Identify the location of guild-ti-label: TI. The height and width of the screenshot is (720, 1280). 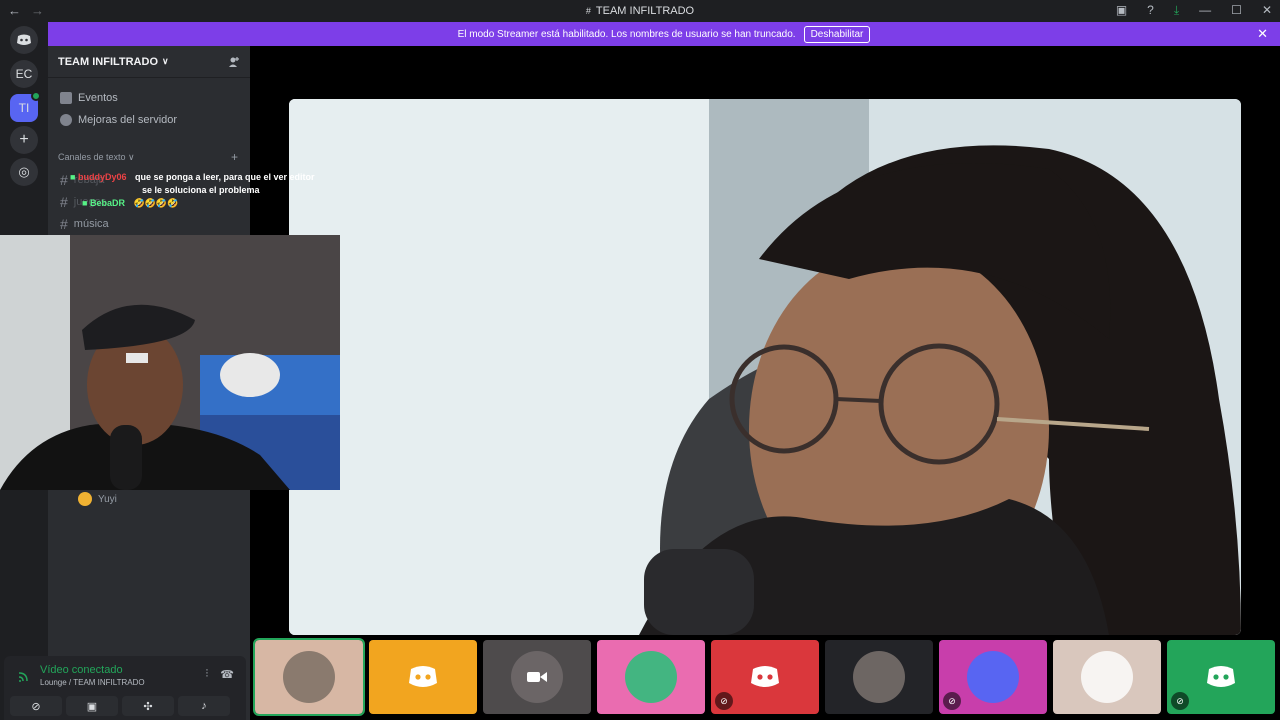
(24, 108).